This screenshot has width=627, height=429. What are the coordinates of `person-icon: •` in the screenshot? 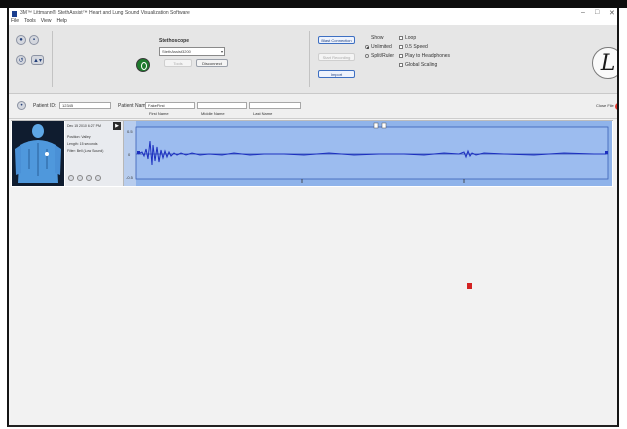 It's located at (21, 105).